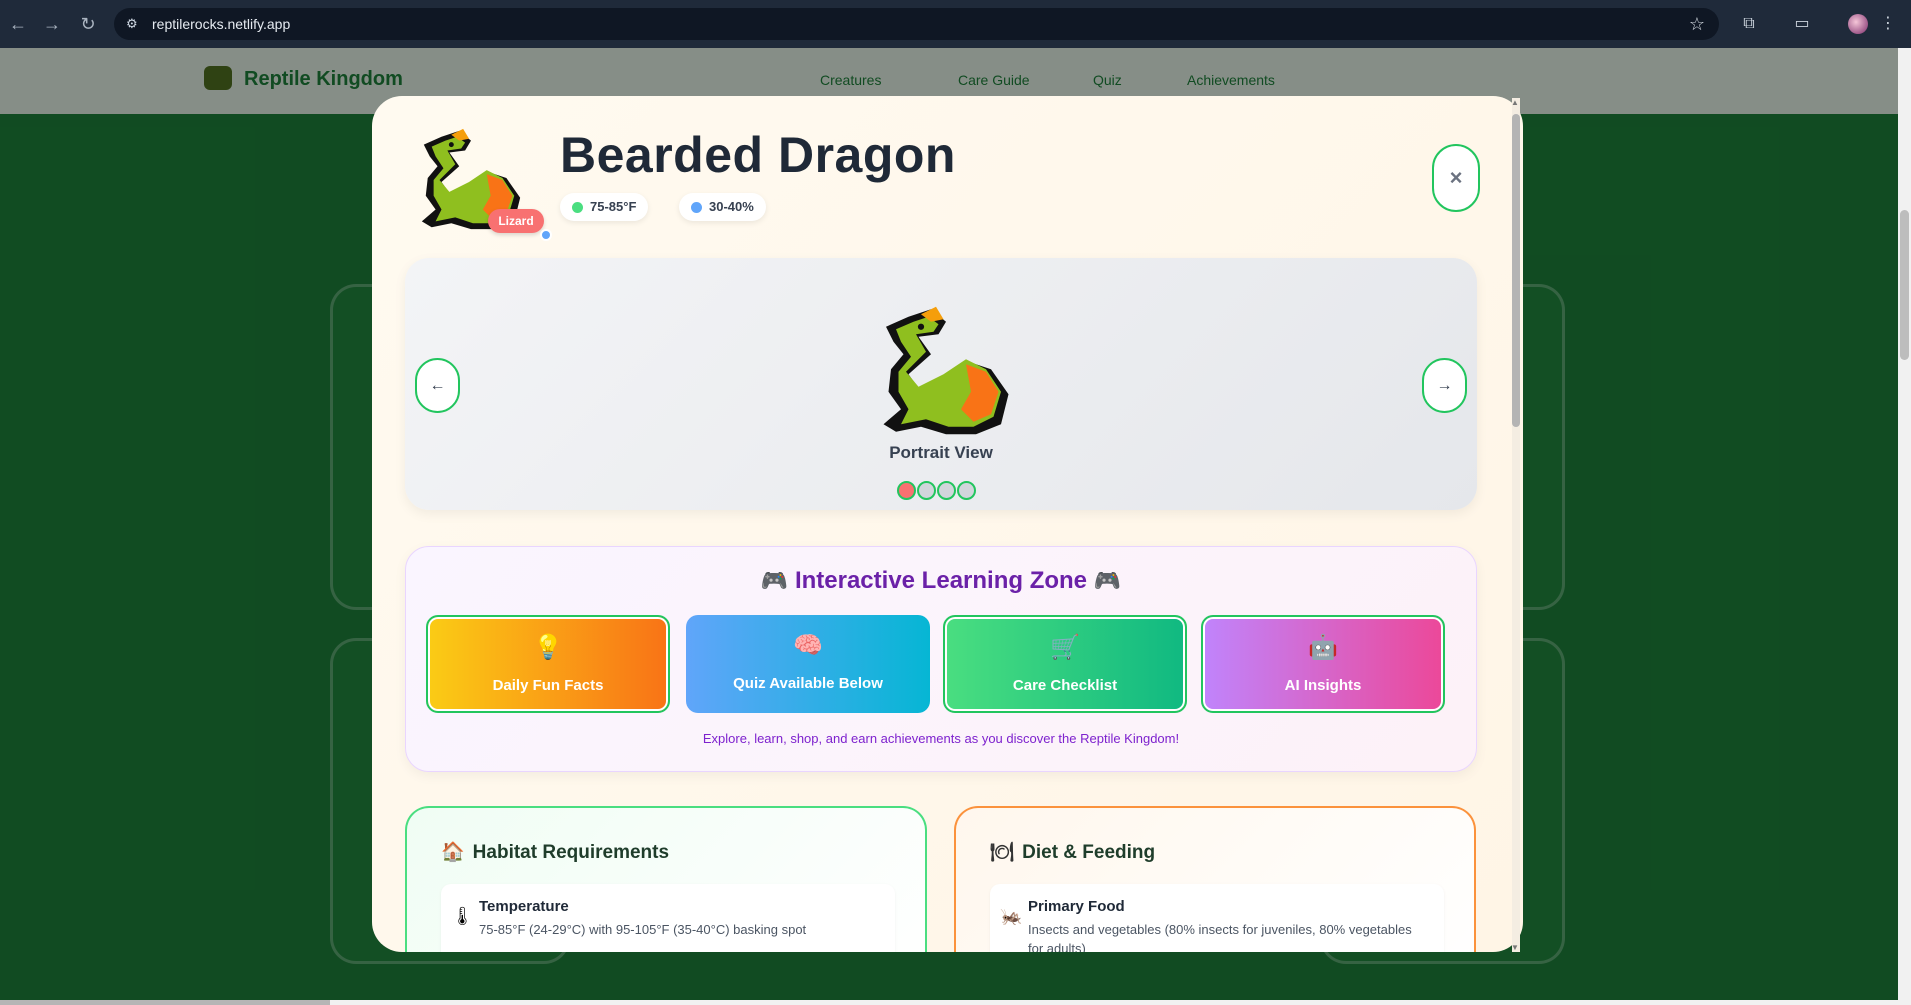 The width and height of the screenshot is (1911, 1005). Describe the element at coordinates (1076, 906) in the screenshot. I see `primary-food-heading: Primary Food` at that location.